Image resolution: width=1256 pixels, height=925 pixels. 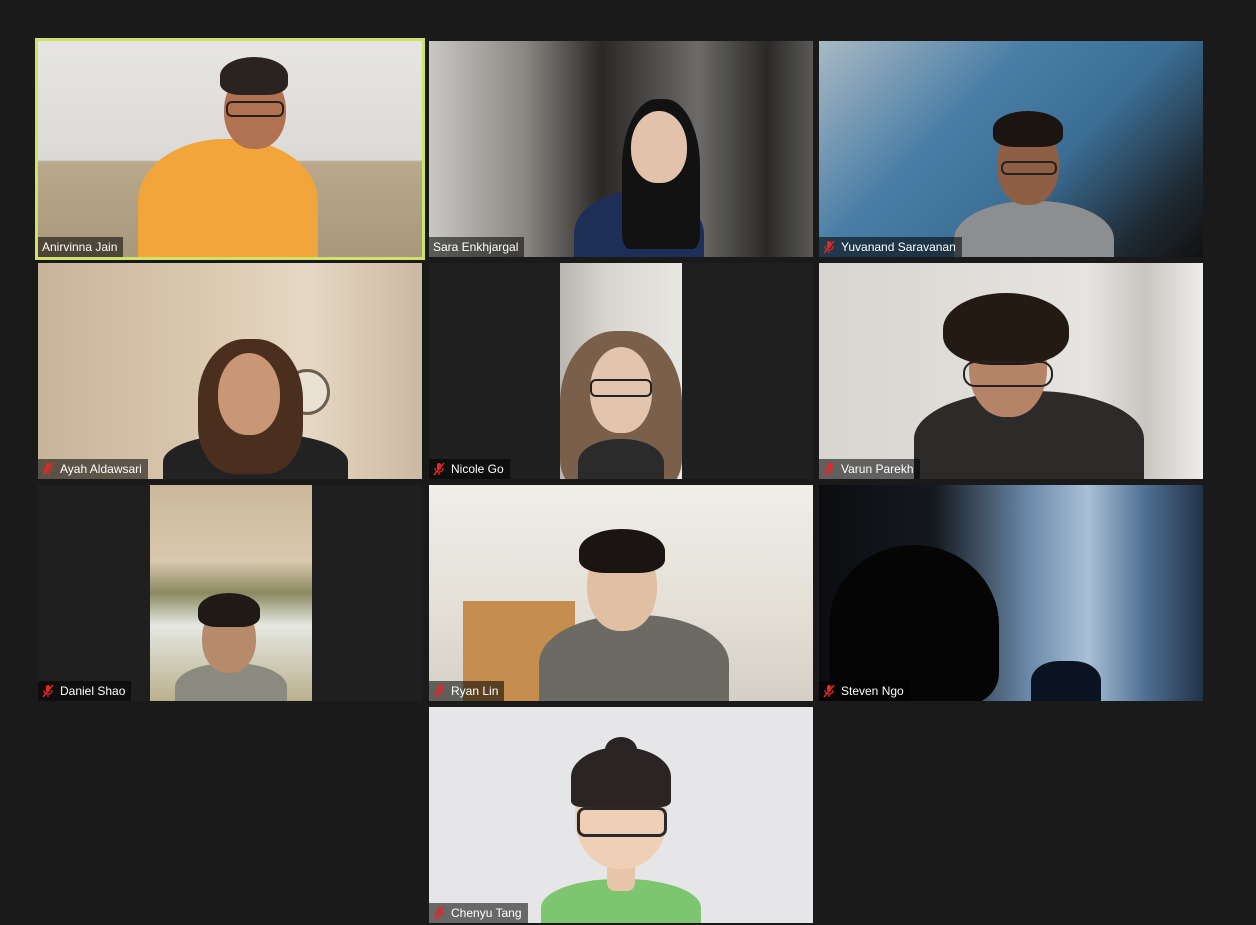 I want to click on participant-name: Sara Enkhjargal, so click(x=476, y=247).